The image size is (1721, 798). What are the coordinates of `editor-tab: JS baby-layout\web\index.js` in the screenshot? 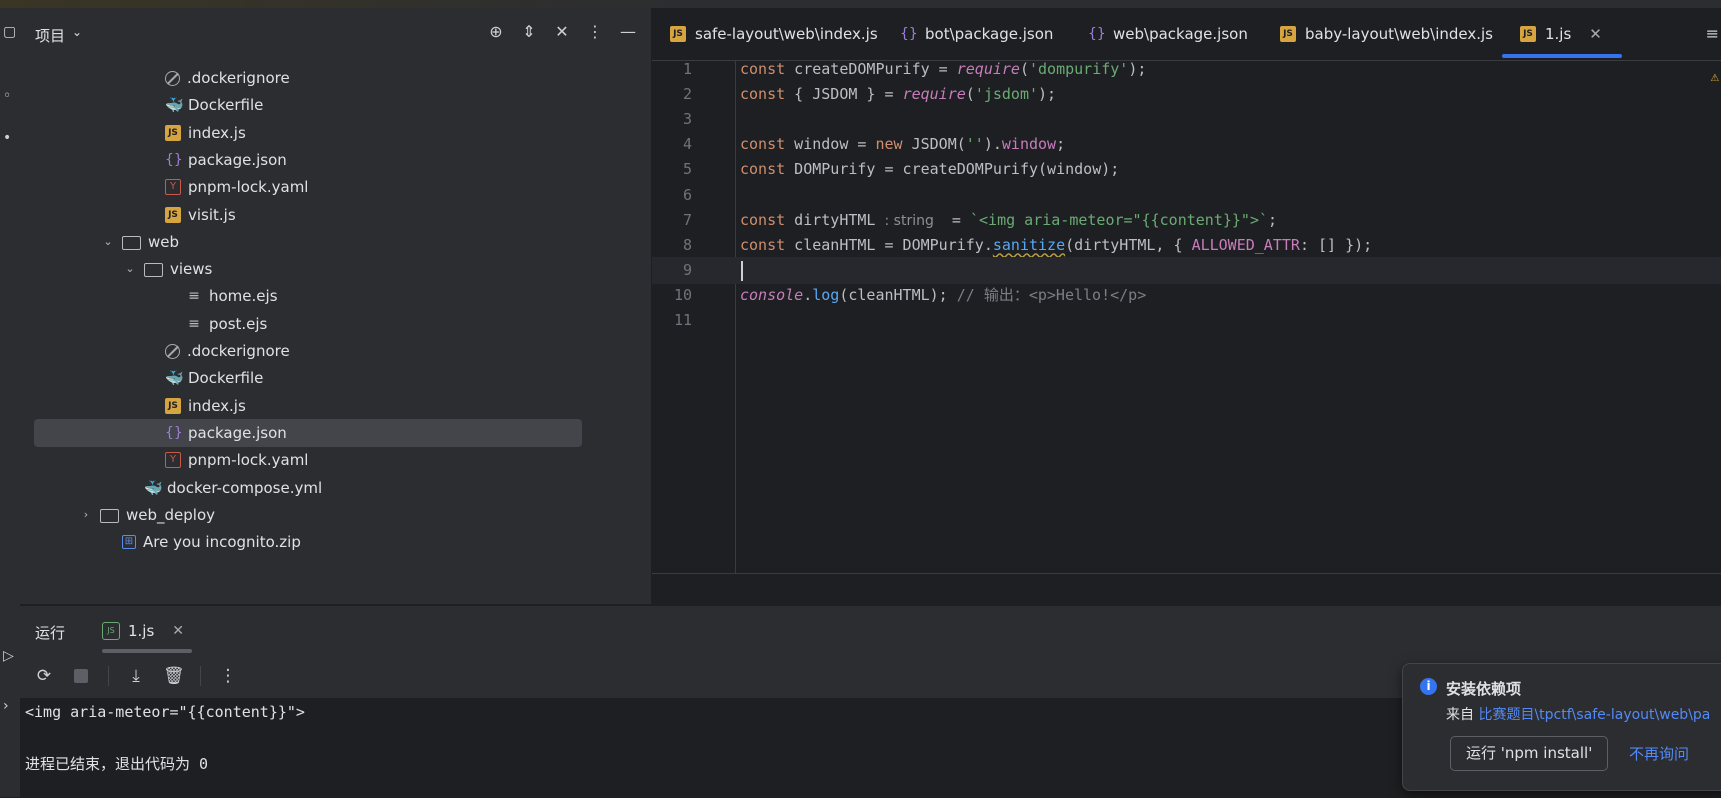 It's located at (1386, 34).